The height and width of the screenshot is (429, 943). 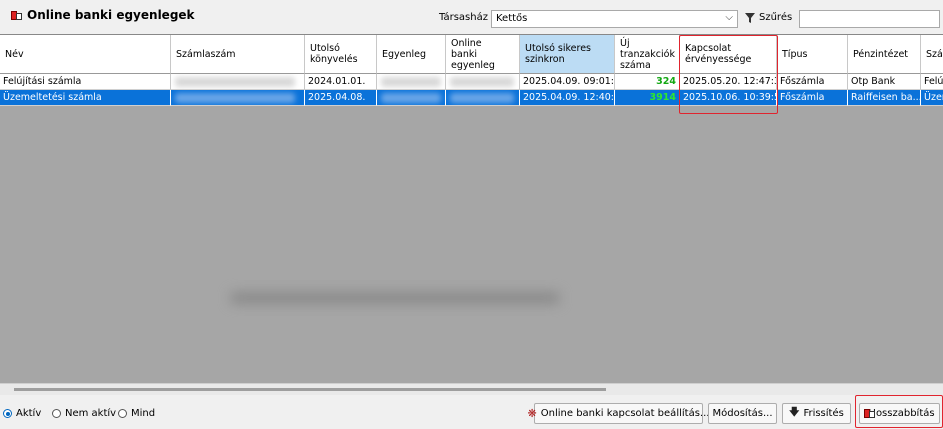 I want to click on column-header-account-number: Számlaszám, so click(x=238, y=54).